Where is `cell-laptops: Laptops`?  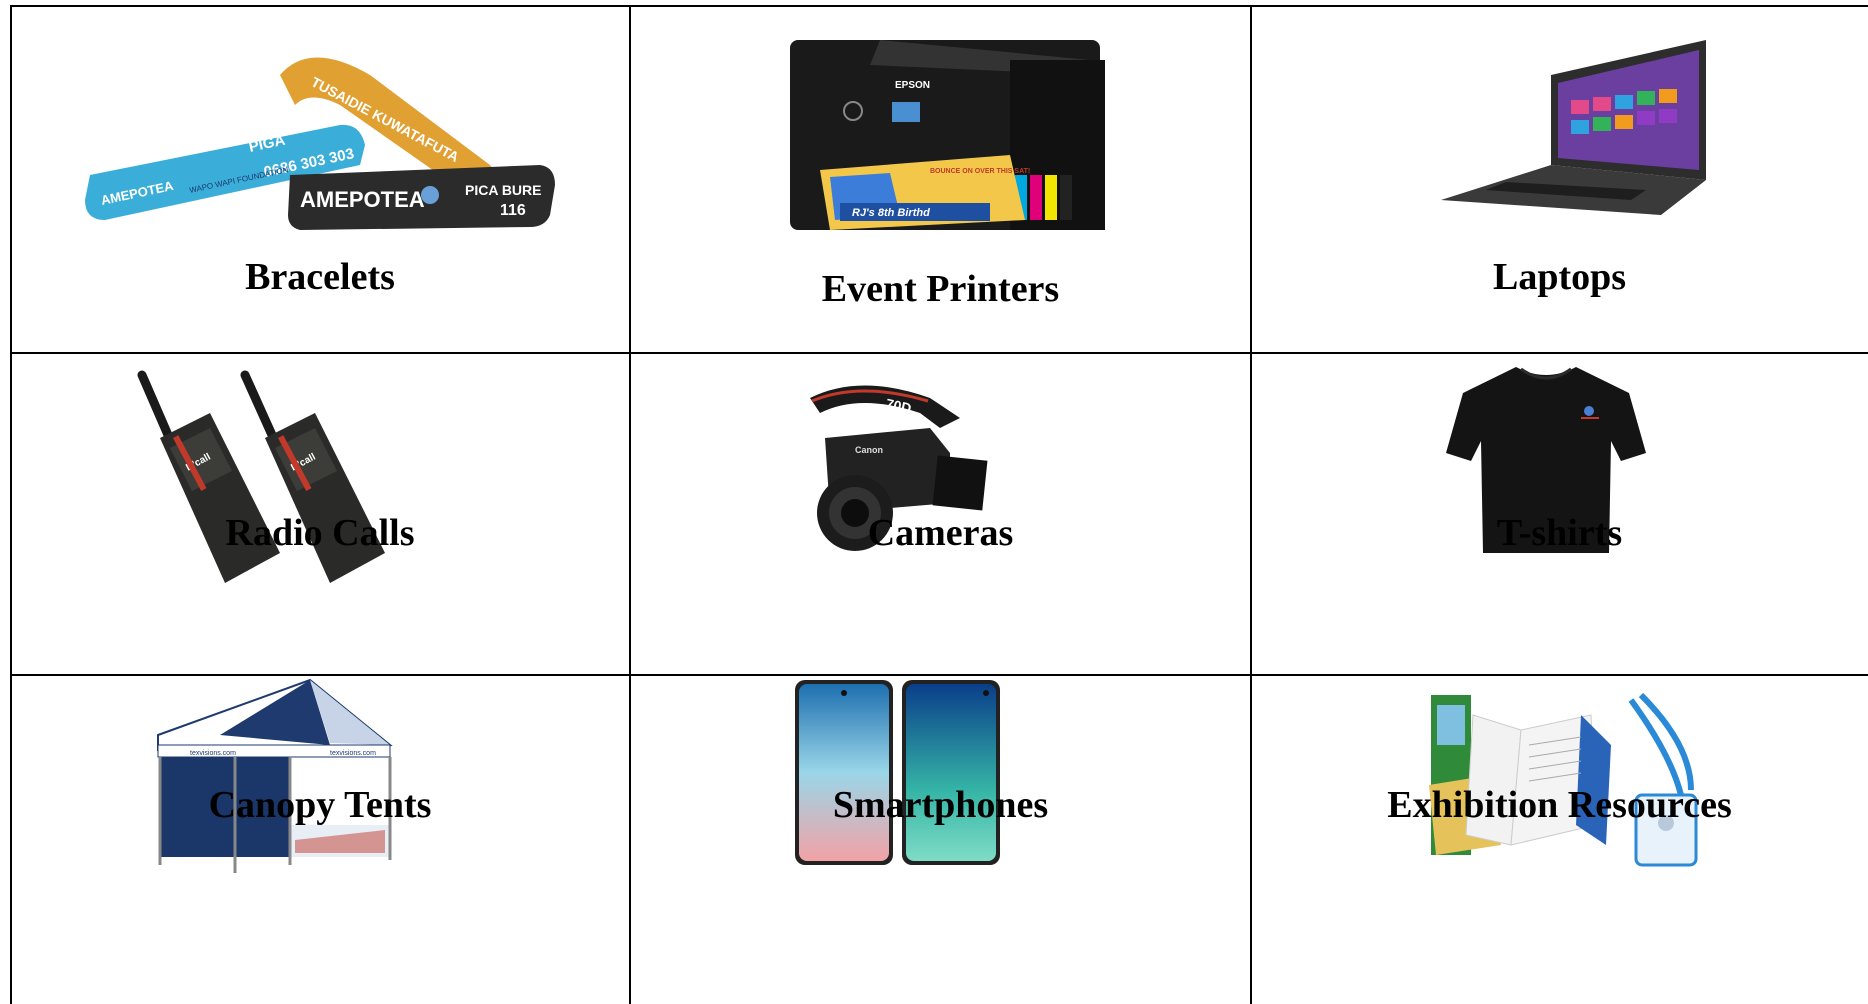
cell-laptops: Laptops is located at coordinates (1559, 179).